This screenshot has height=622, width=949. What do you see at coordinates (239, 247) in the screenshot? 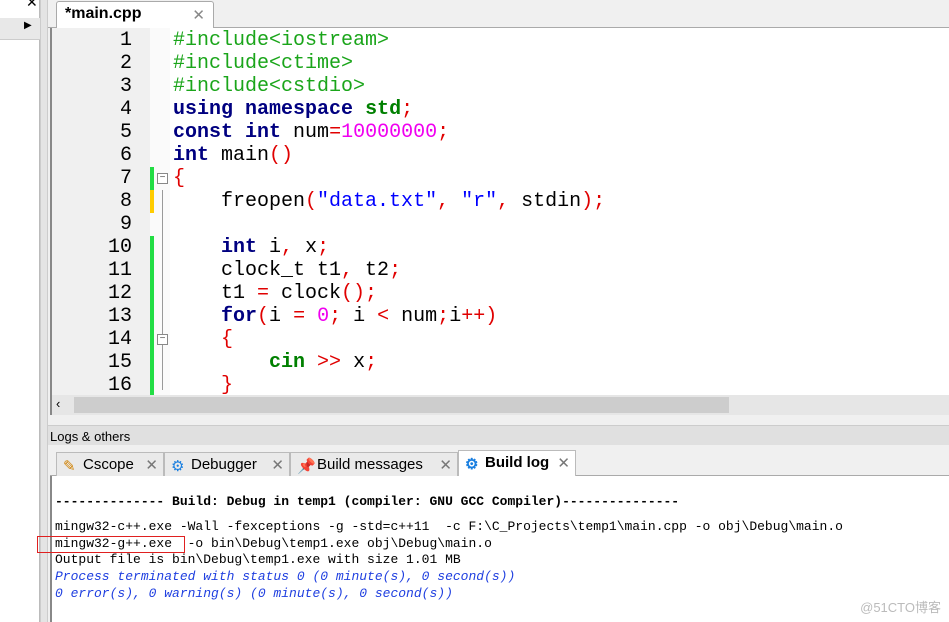
I see `code-token-kw: int` at bounding box center [239, 247].